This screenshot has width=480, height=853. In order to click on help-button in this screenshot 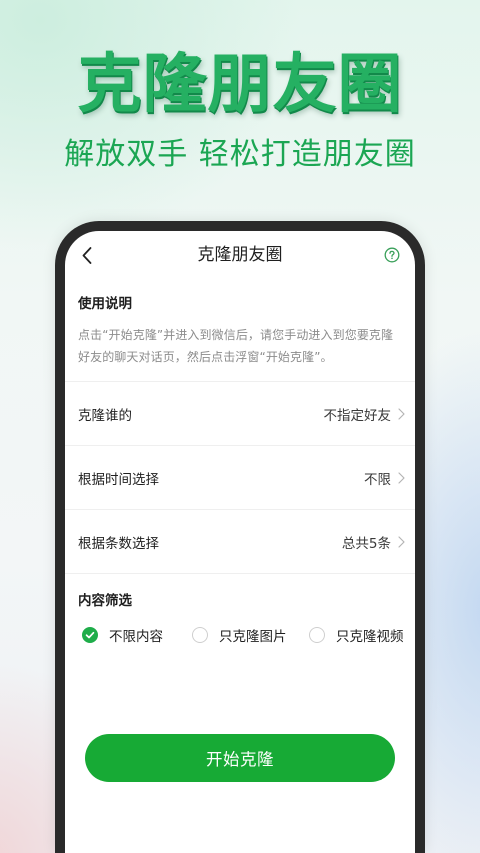, I will do `click(392, 255)`.